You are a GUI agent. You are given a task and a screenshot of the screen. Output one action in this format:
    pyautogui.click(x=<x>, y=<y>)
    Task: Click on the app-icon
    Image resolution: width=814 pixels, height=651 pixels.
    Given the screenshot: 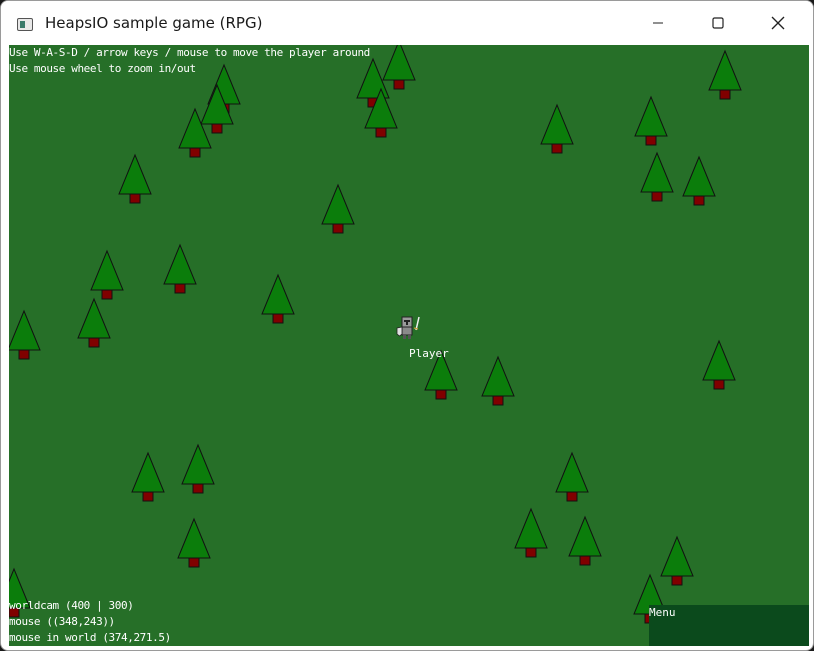 What is the action you would take?
    pyautogui.click(x=25, y=24)
    